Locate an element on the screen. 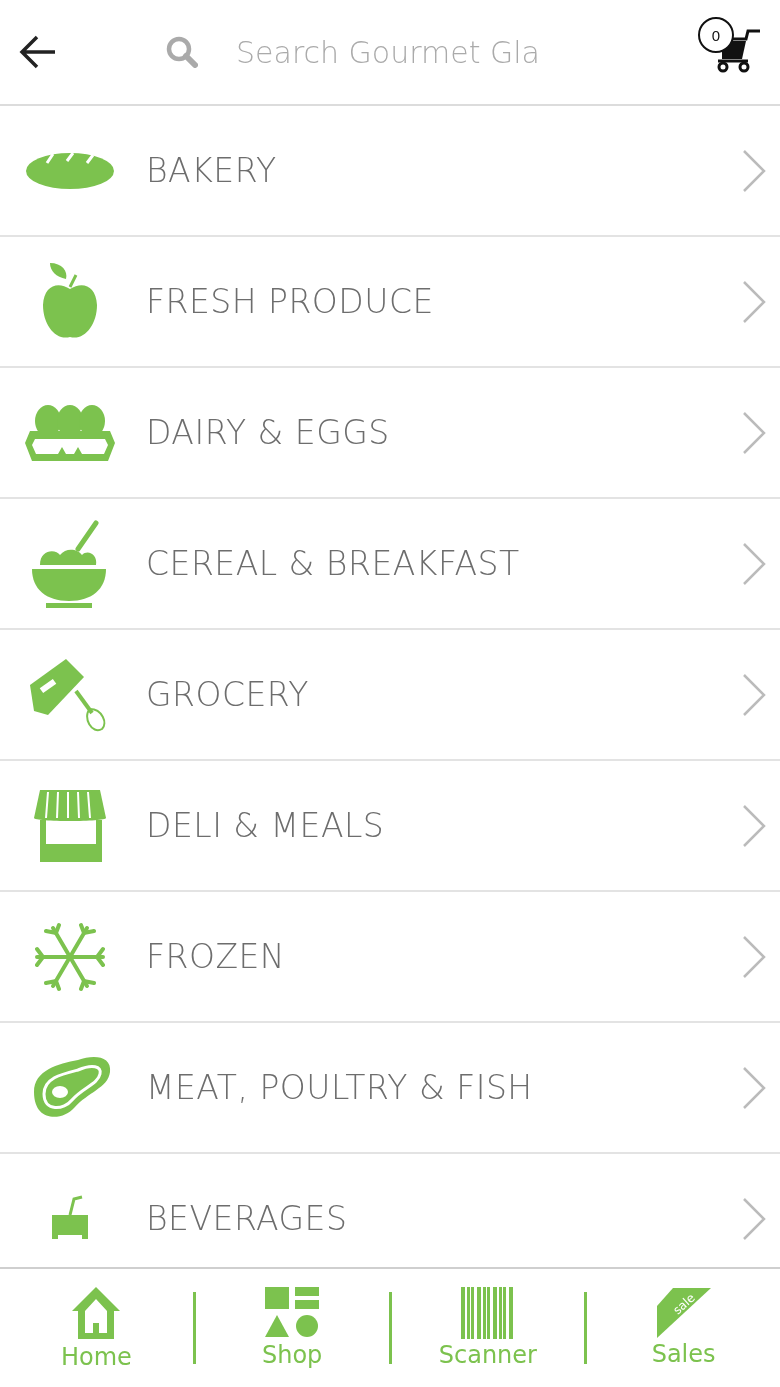 Image resolution: width=780 pixels, height=1387 pixels. category-row: DAIRY & EGGS is located at coordinates (390, 433).